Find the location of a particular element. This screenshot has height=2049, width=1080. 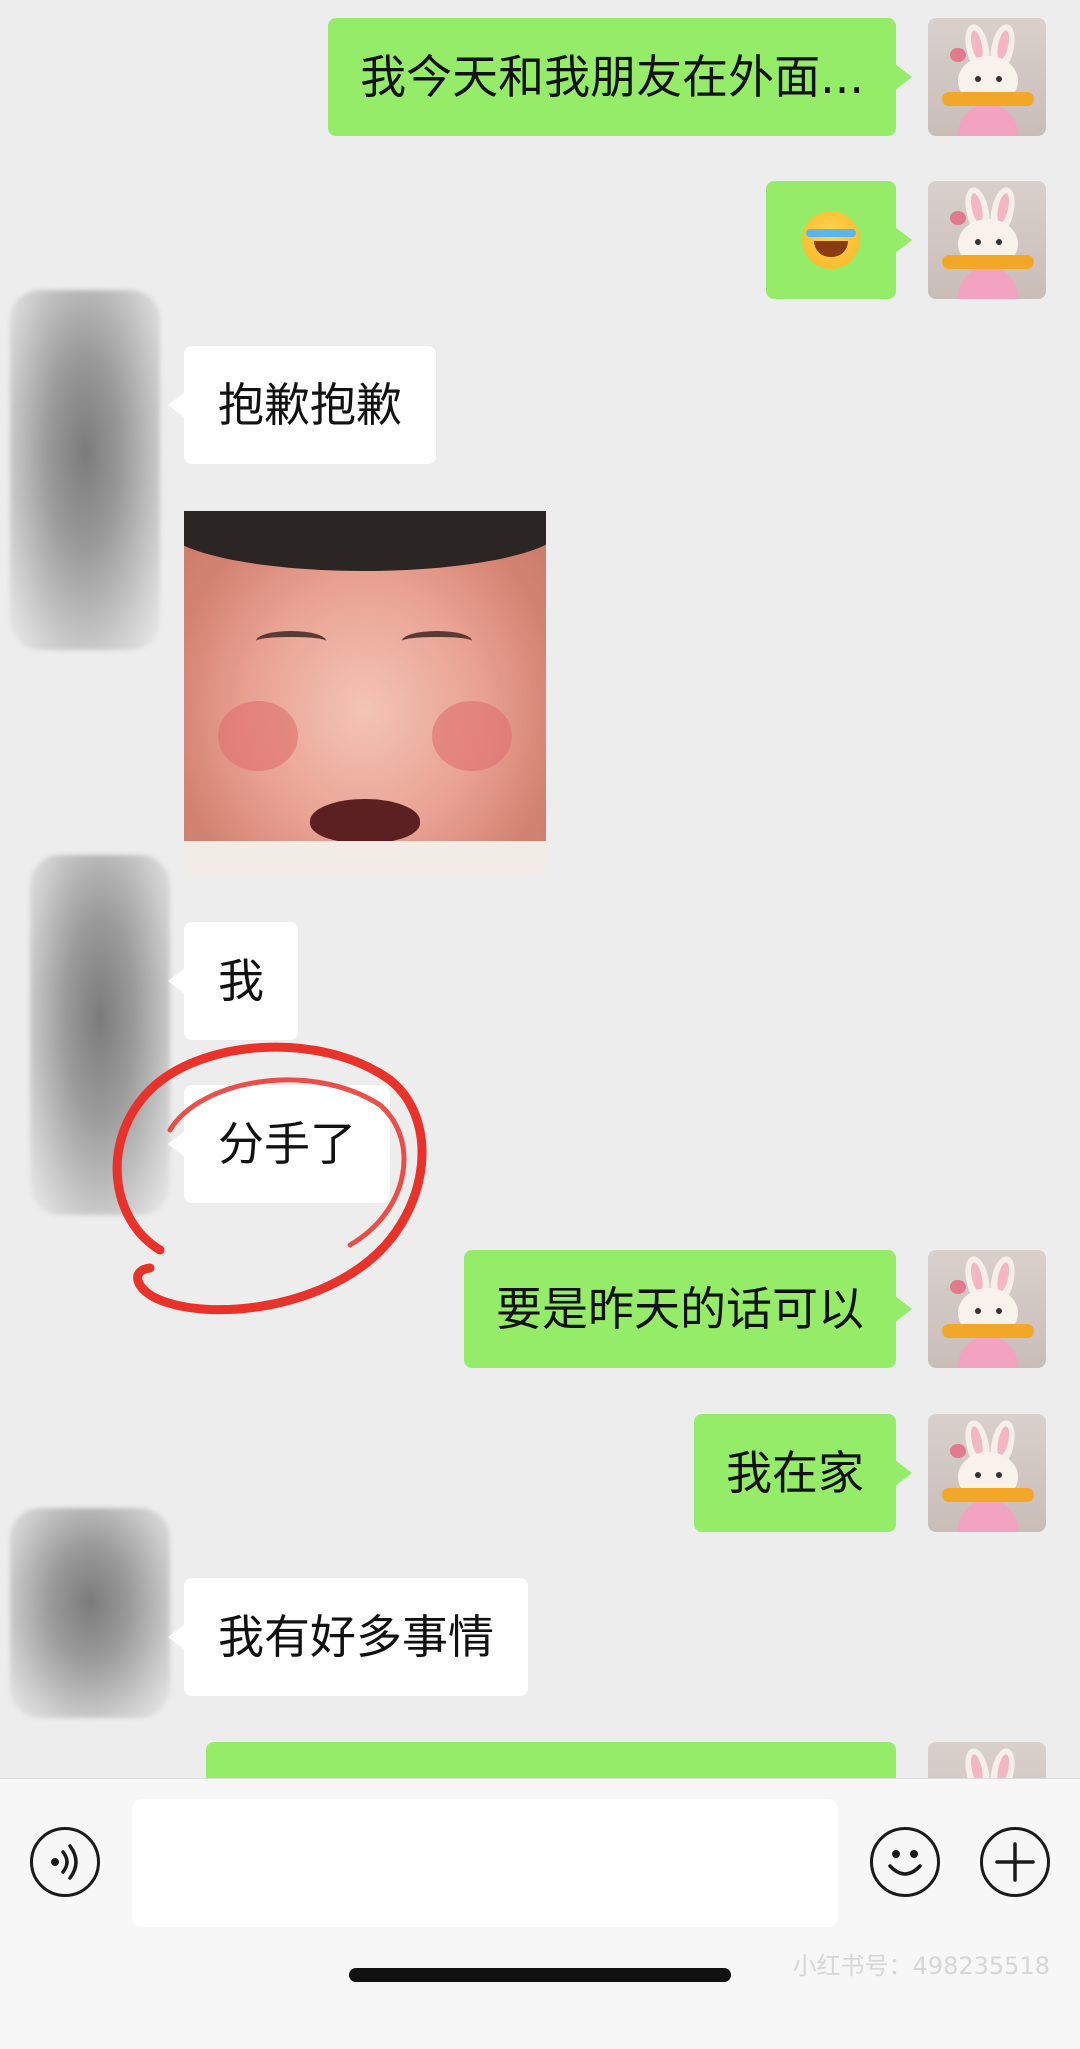

sticker-collar is located at coordinates (365, 857).